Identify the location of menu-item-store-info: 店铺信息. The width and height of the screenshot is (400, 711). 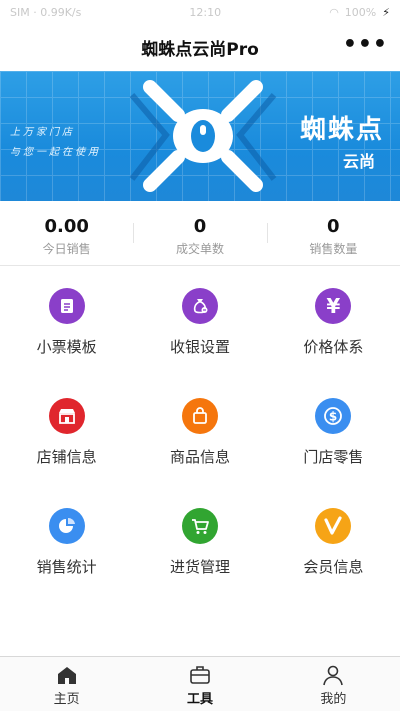
(66, 453).